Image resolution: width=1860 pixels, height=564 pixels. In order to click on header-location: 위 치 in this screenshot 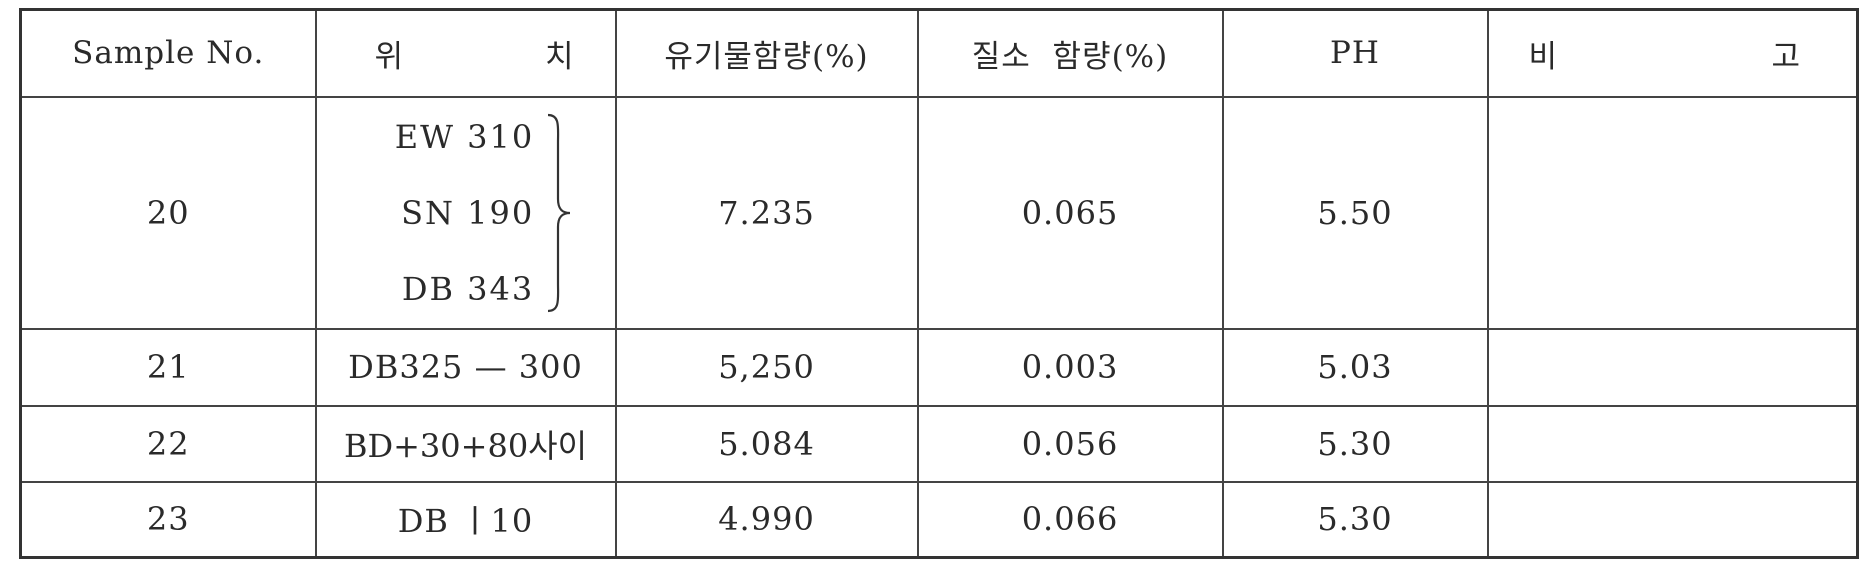, I will do `click(465, 53)`.